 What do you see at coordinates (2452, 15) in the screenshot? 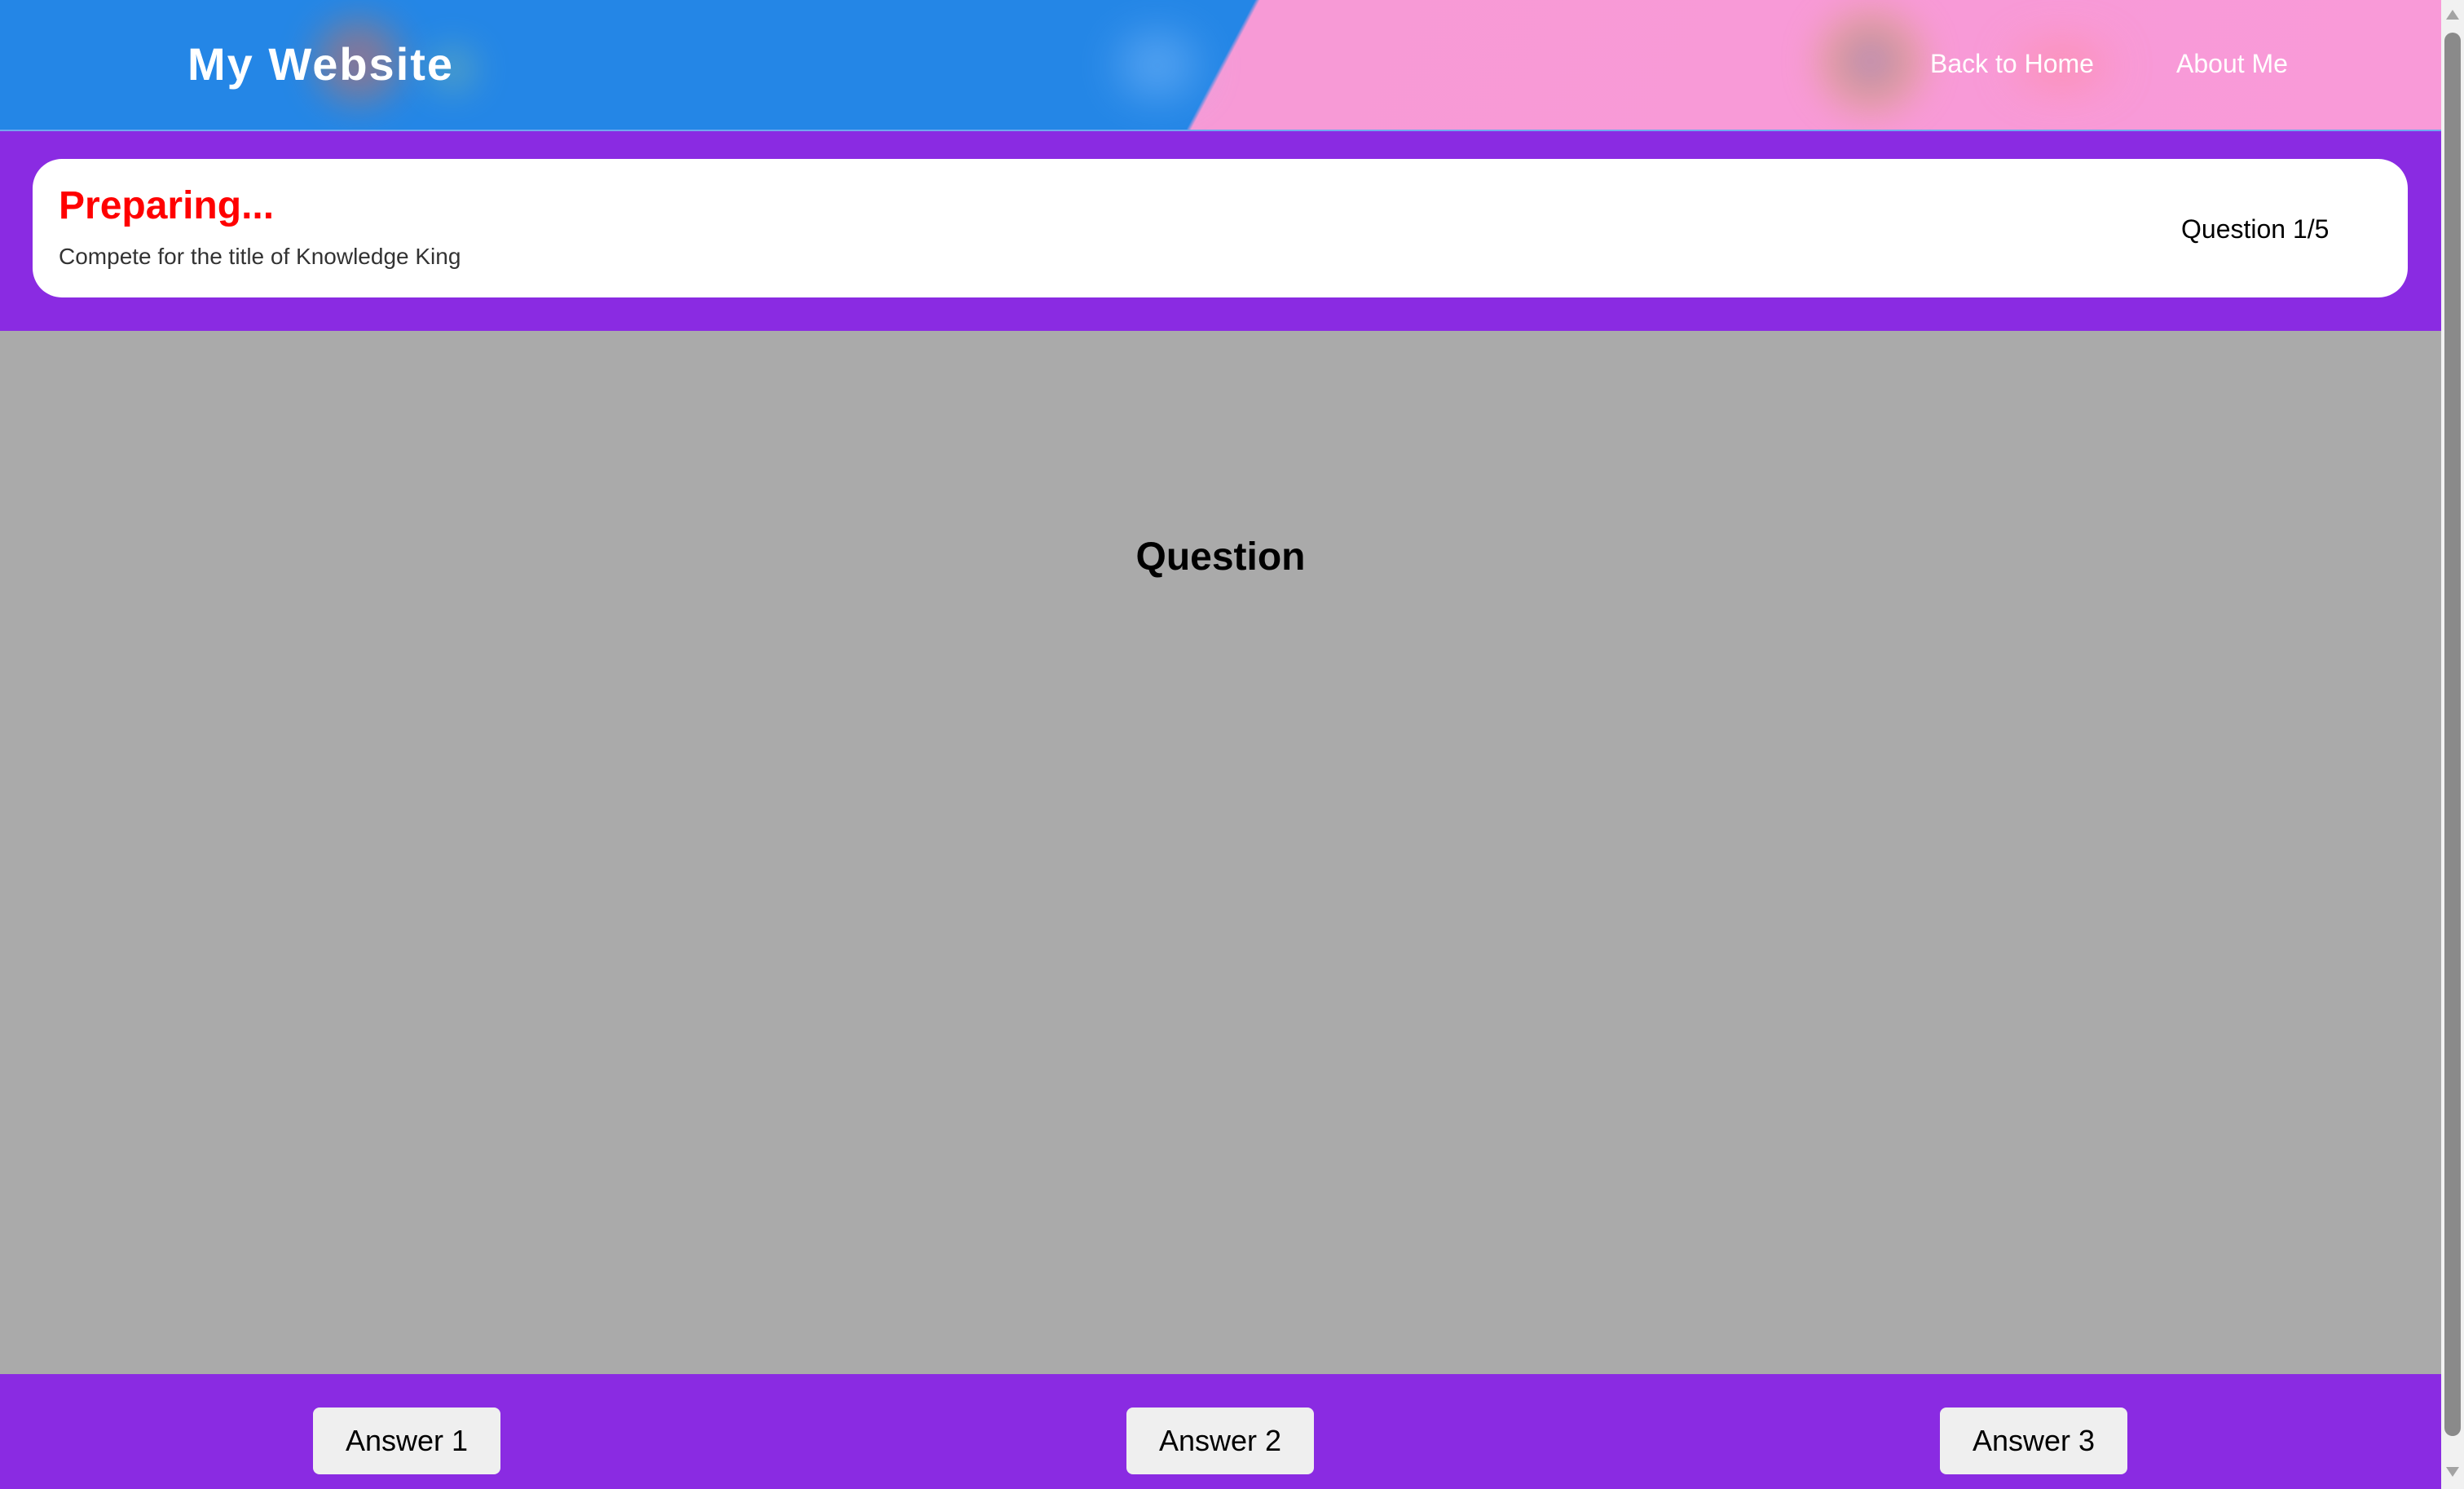
I see `scroll-up-arrow-icon` at bounding box center [2452, 15].